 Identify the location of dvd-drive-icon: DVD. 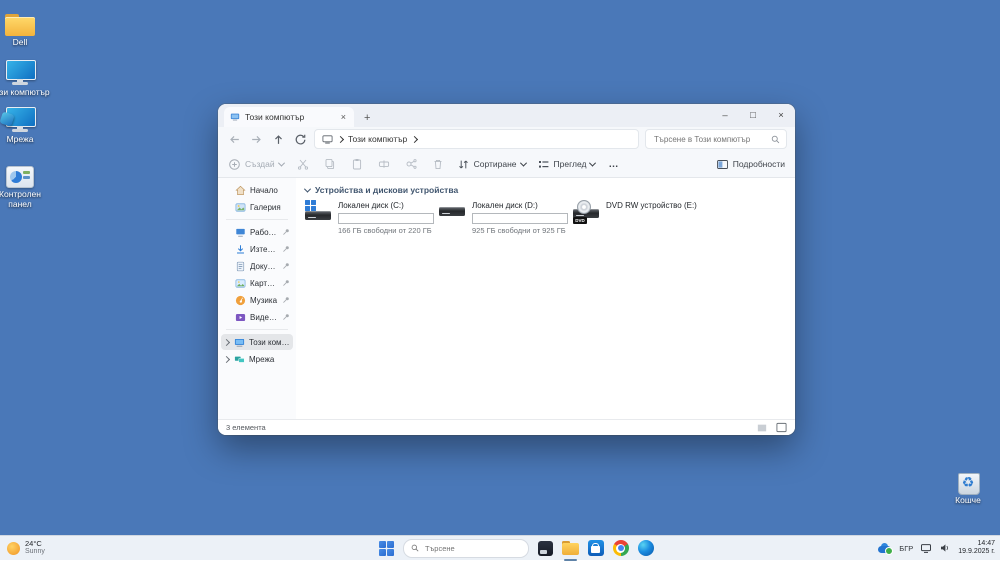
(586, 212).